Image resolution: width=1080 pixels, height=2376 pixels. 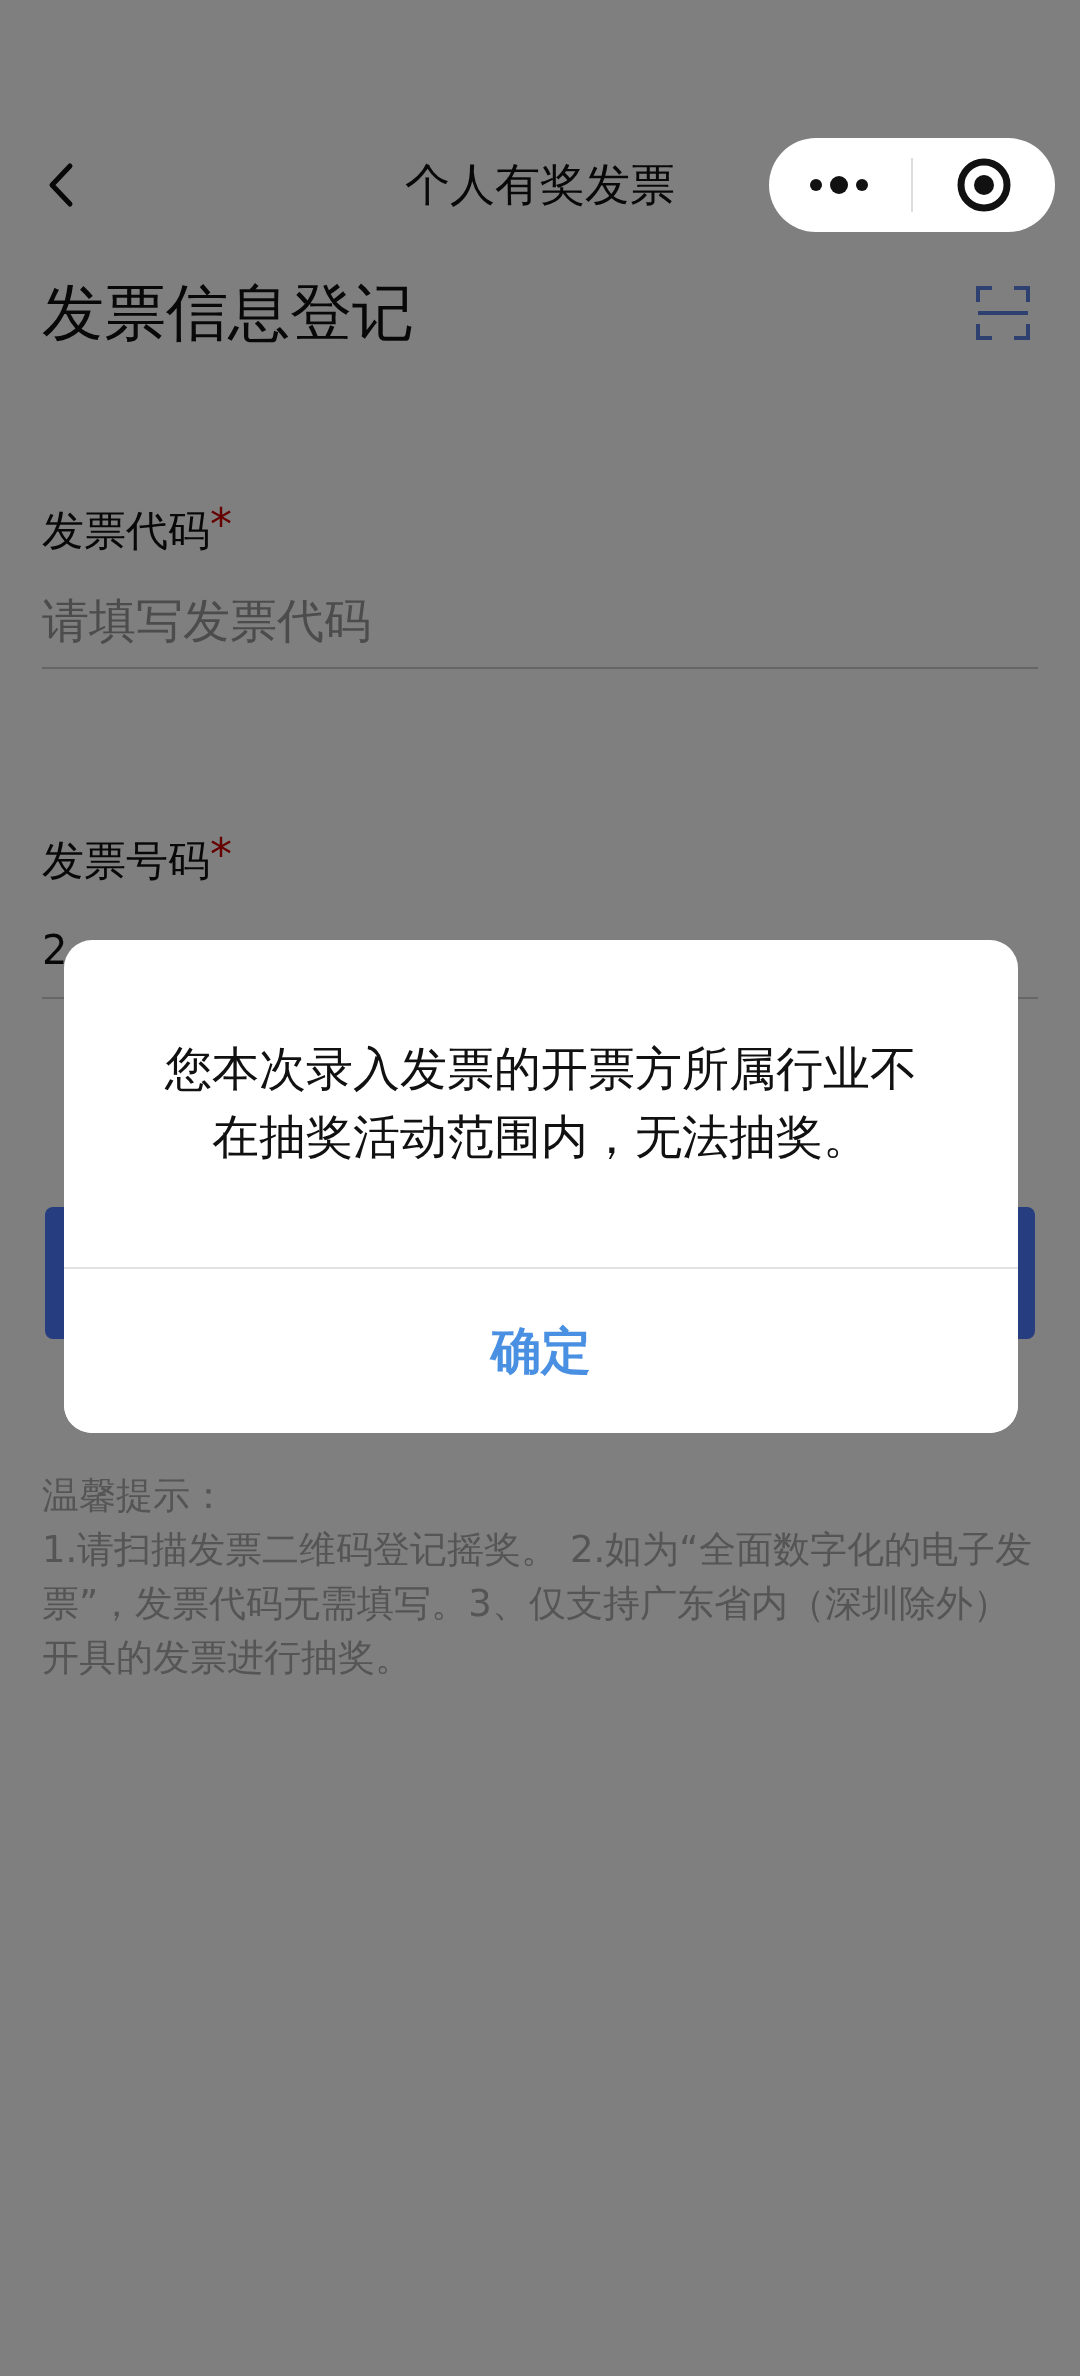 I want to click on confirm-button: 确定, so click(x=541, y=1350).